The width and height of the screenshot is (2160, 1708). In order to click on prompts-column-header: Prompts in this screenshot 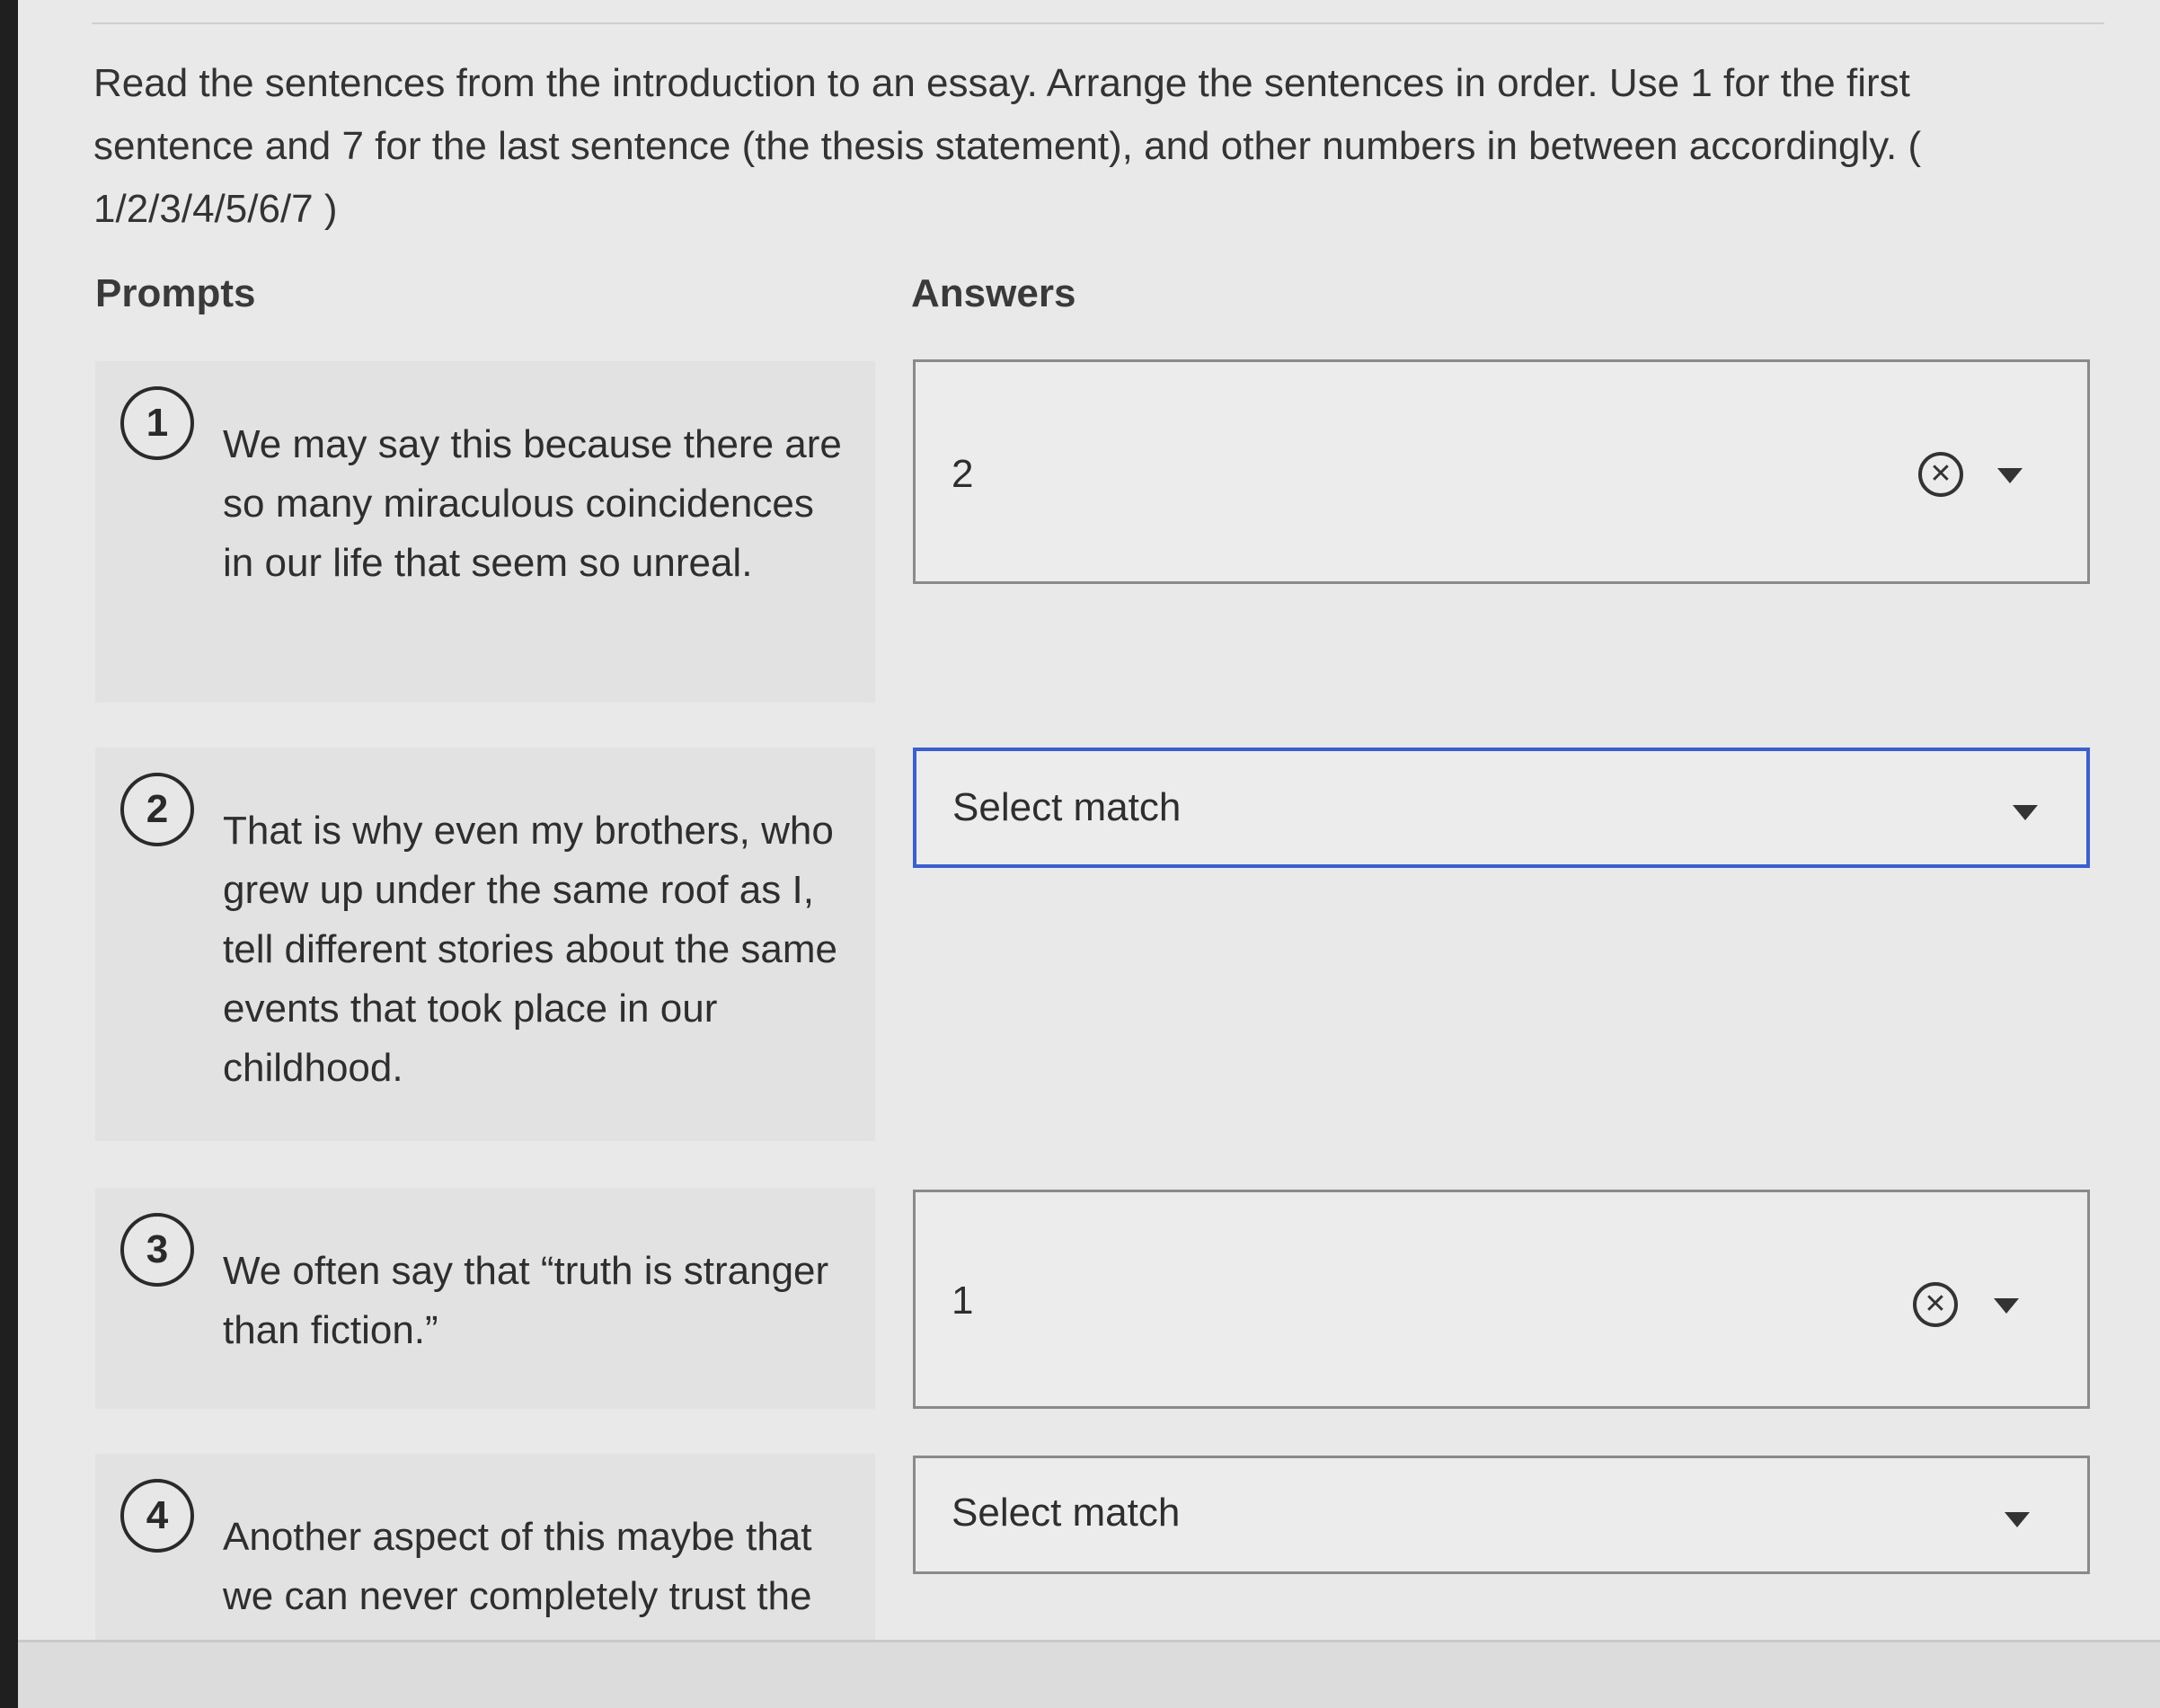, I will do `click(175, 293)`.